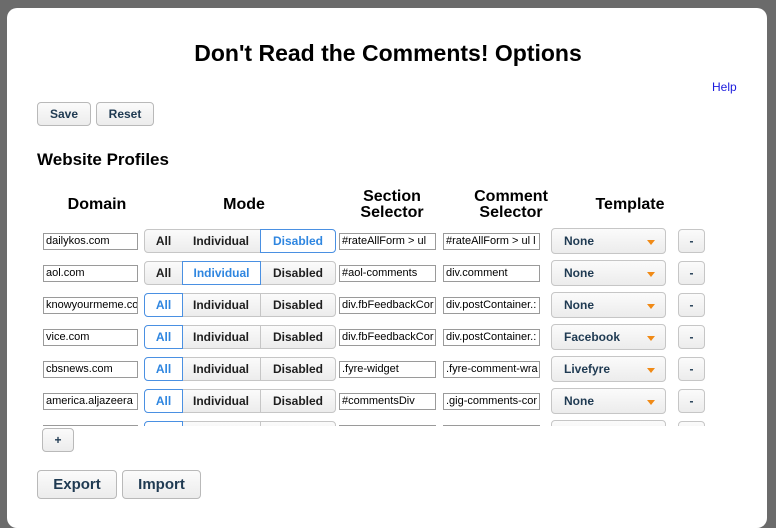 The image size is (776, 528). I want to click on save-button: Save, so click(64, 114).